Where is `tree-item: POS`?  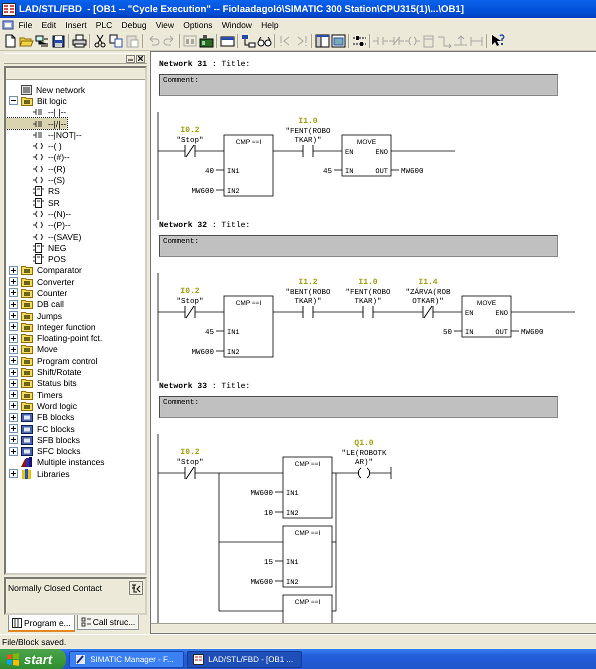
tree-item: POS is located at coordinates (36, 259).